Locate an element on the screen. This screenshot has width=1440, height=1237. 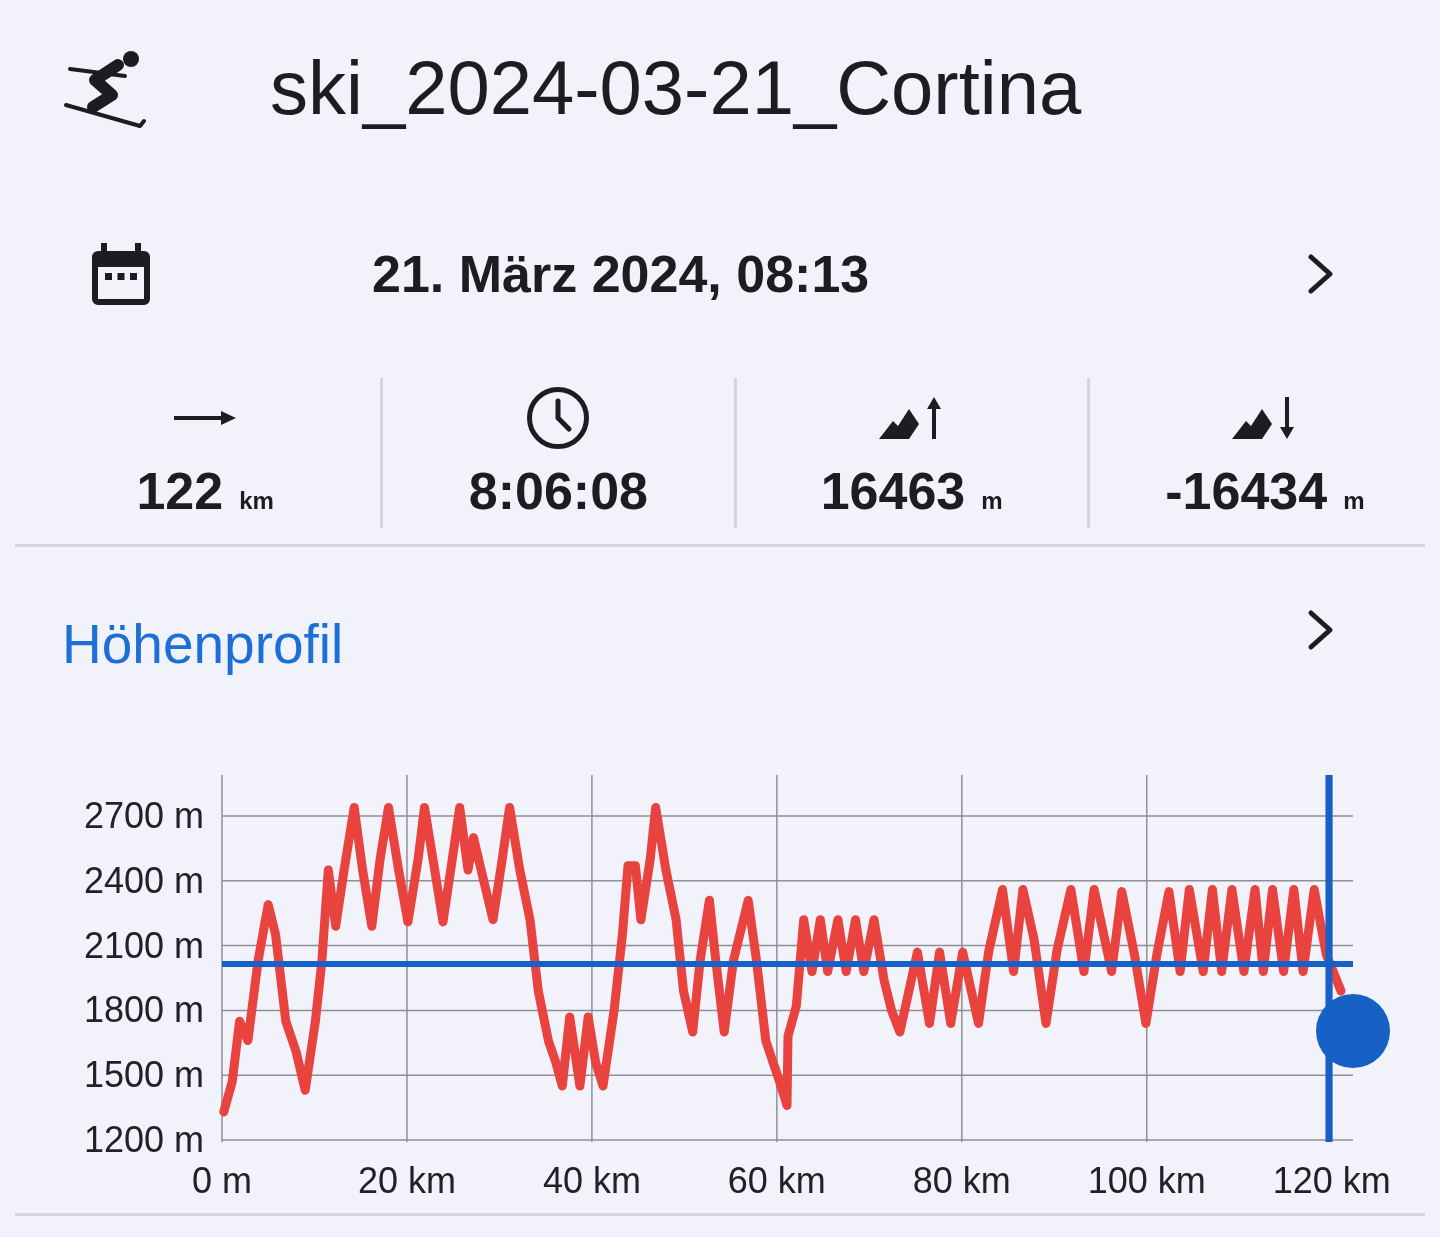
x-axis-label: 100 km is located at coordinates (1146, 1180).